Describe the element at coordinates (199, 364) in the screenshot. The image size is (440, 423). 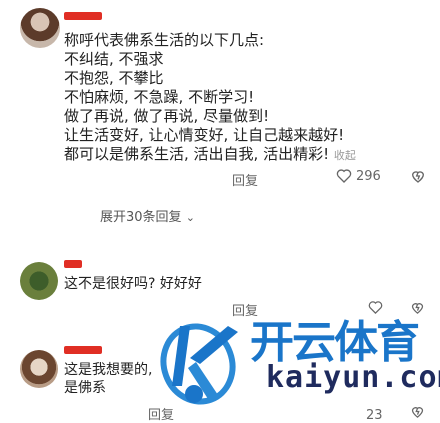
I see `k-logo-icon` at that location.